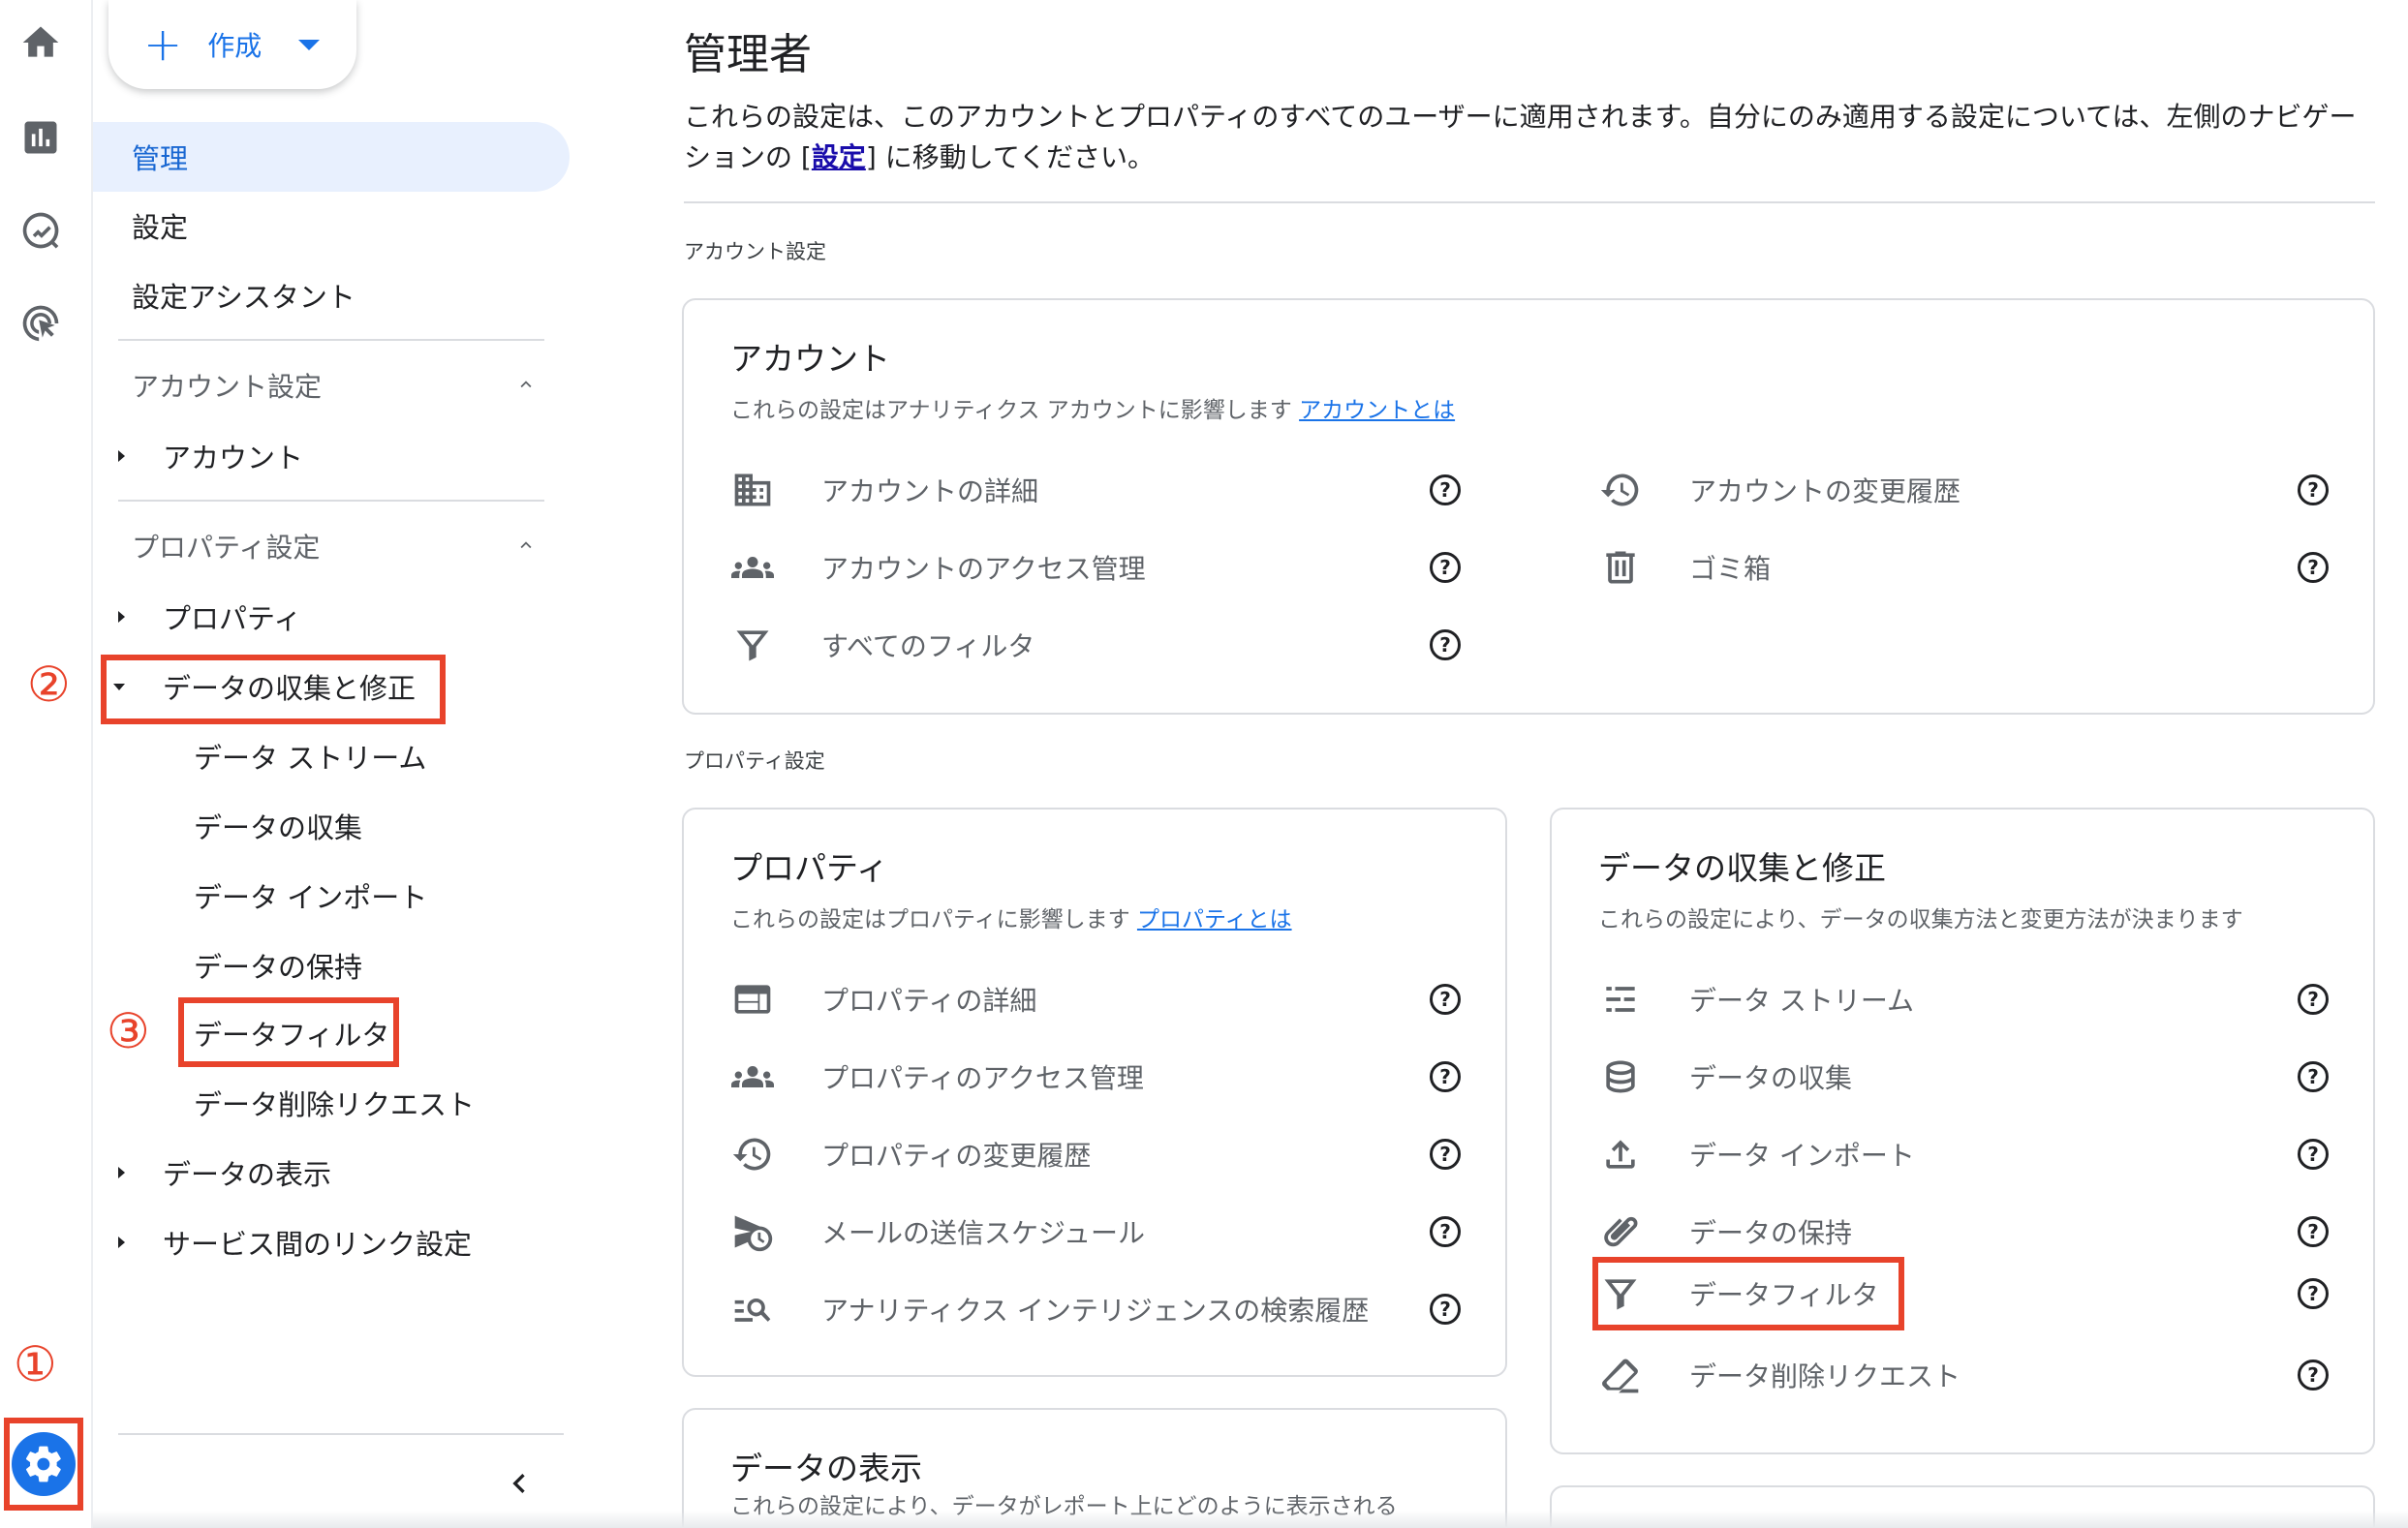 The height and width of the screenshot is (1528, 2408). What do you see at coordinates (936, 1077) in the screenshot?
I see `row-property-access: プロパティのアクセス管理` at bounding box center [936, 1077].